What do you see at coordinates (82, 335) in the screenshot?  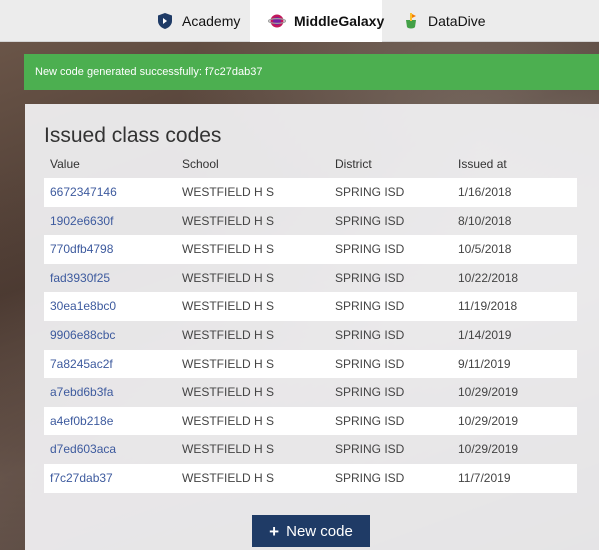 I see `code-value-link: 9906e88cbc` at bounding box center [82, 335].